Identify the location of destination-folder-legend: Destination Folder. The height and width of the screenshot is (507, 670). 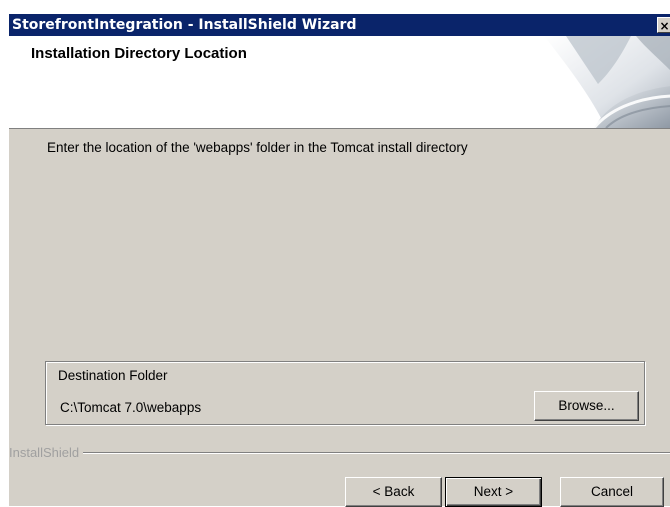
(113, 375).